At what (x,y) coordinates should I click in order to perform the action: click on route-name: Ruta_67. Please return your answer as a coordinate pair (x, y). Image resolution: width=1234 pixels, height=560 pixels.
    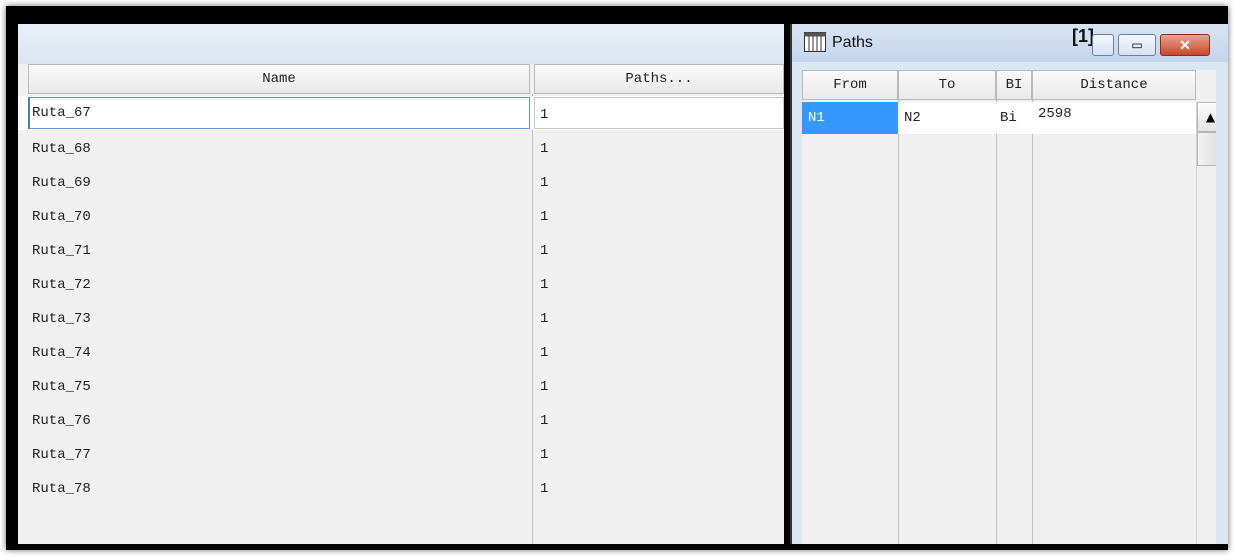
    Looking at the image, I should click on (61, 113).